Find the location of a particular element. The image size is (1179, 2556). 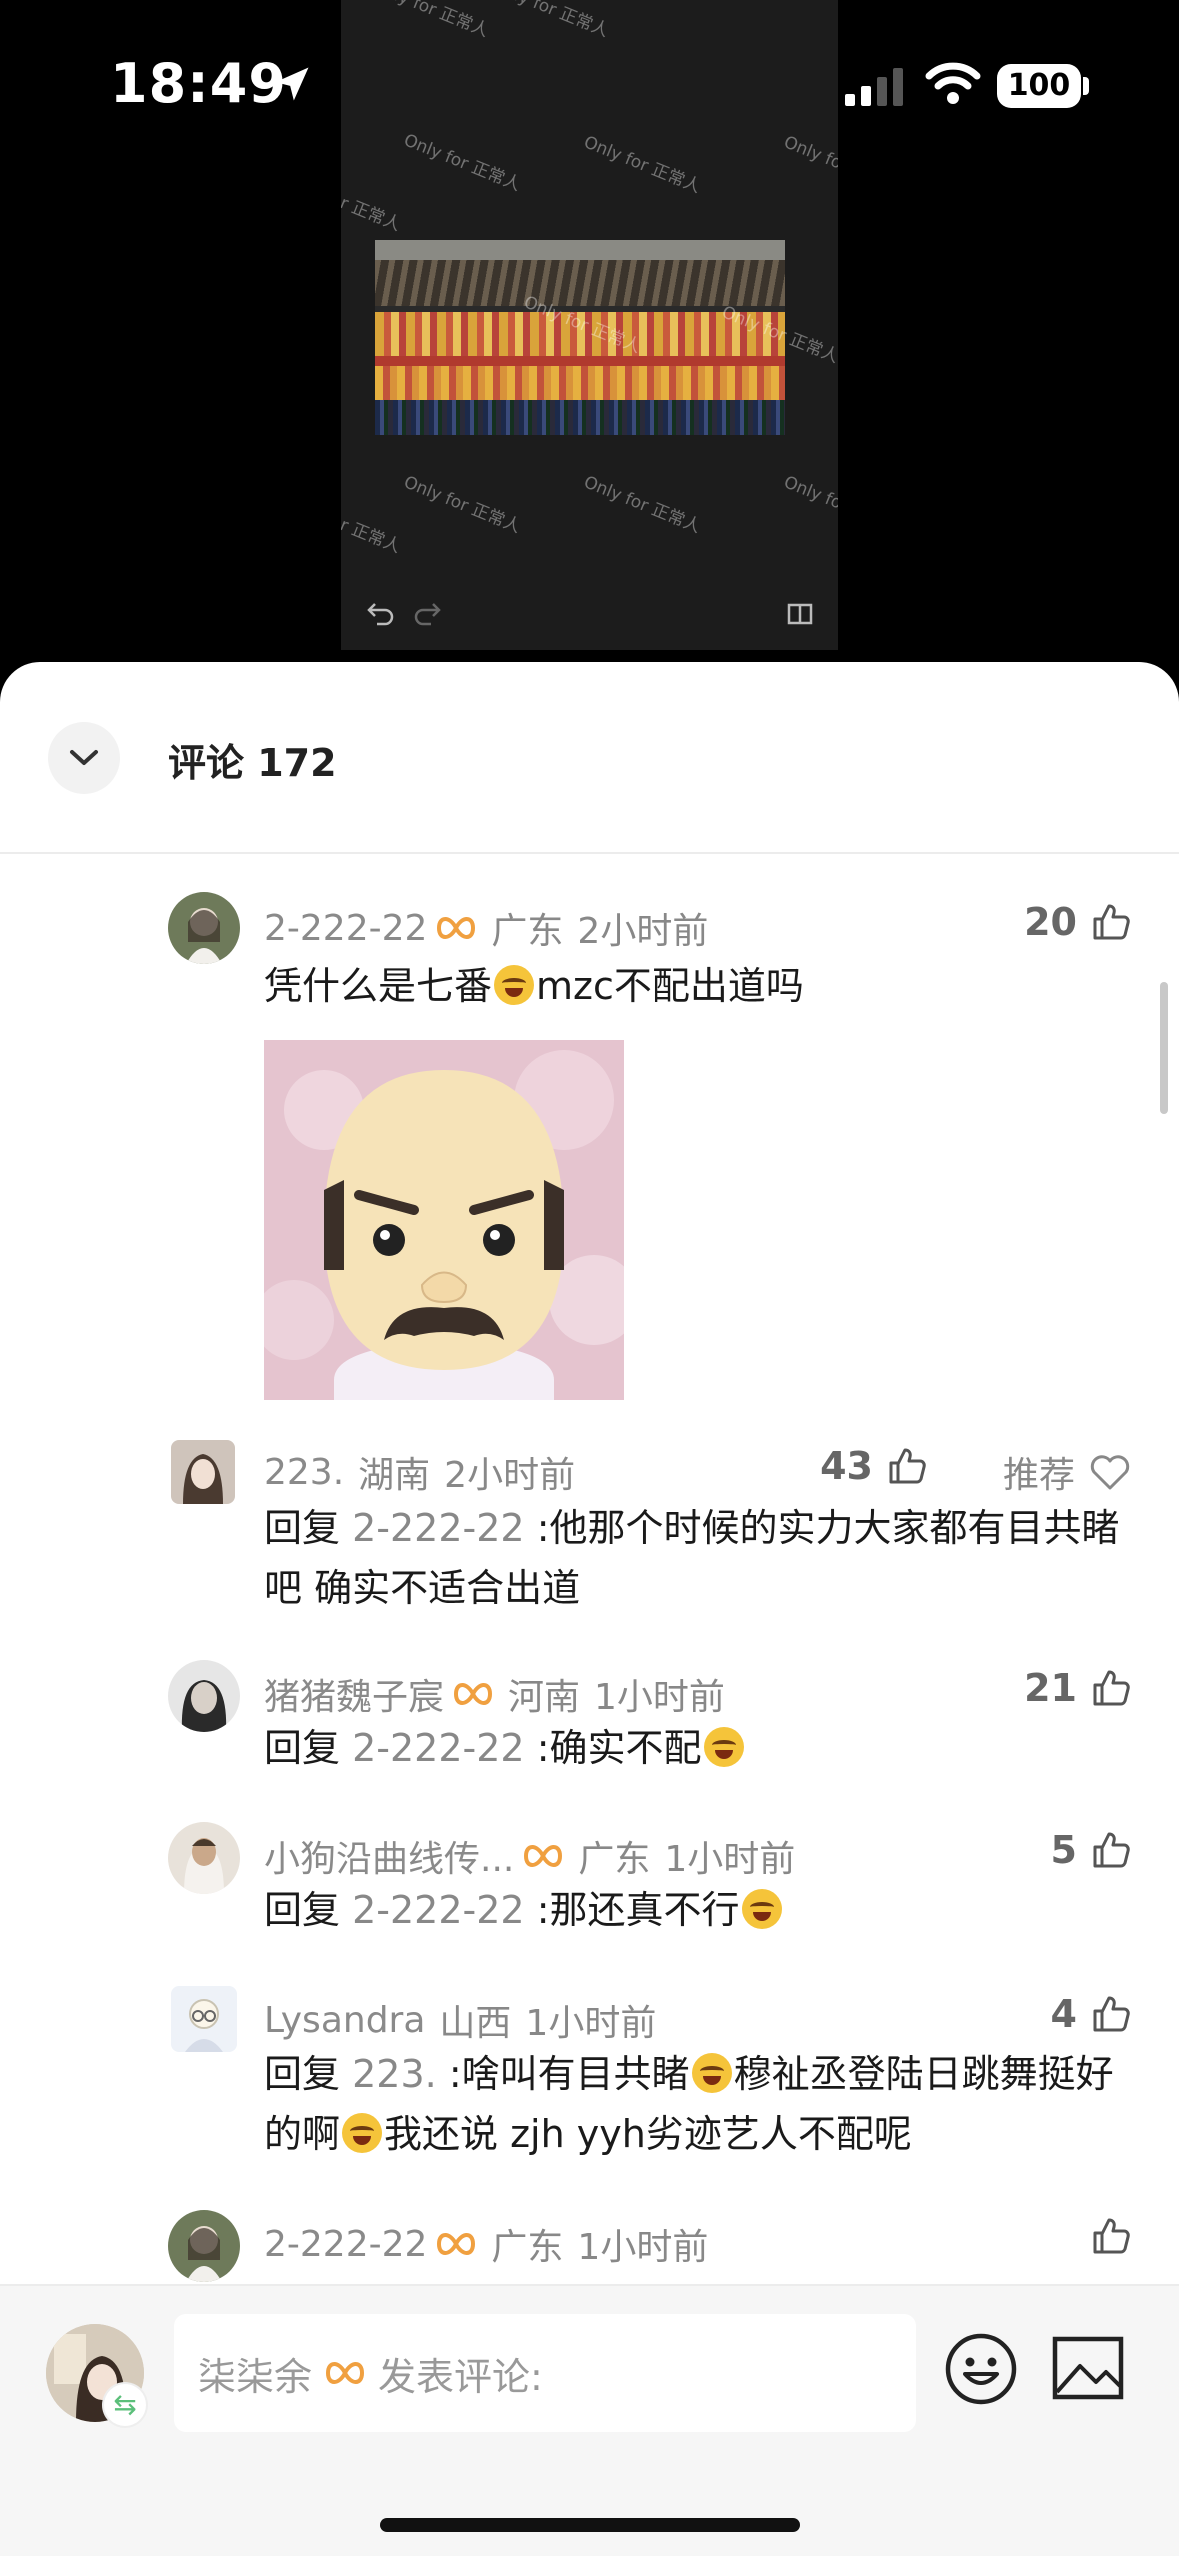

home-indicator is located at coordinates (590, 2525).